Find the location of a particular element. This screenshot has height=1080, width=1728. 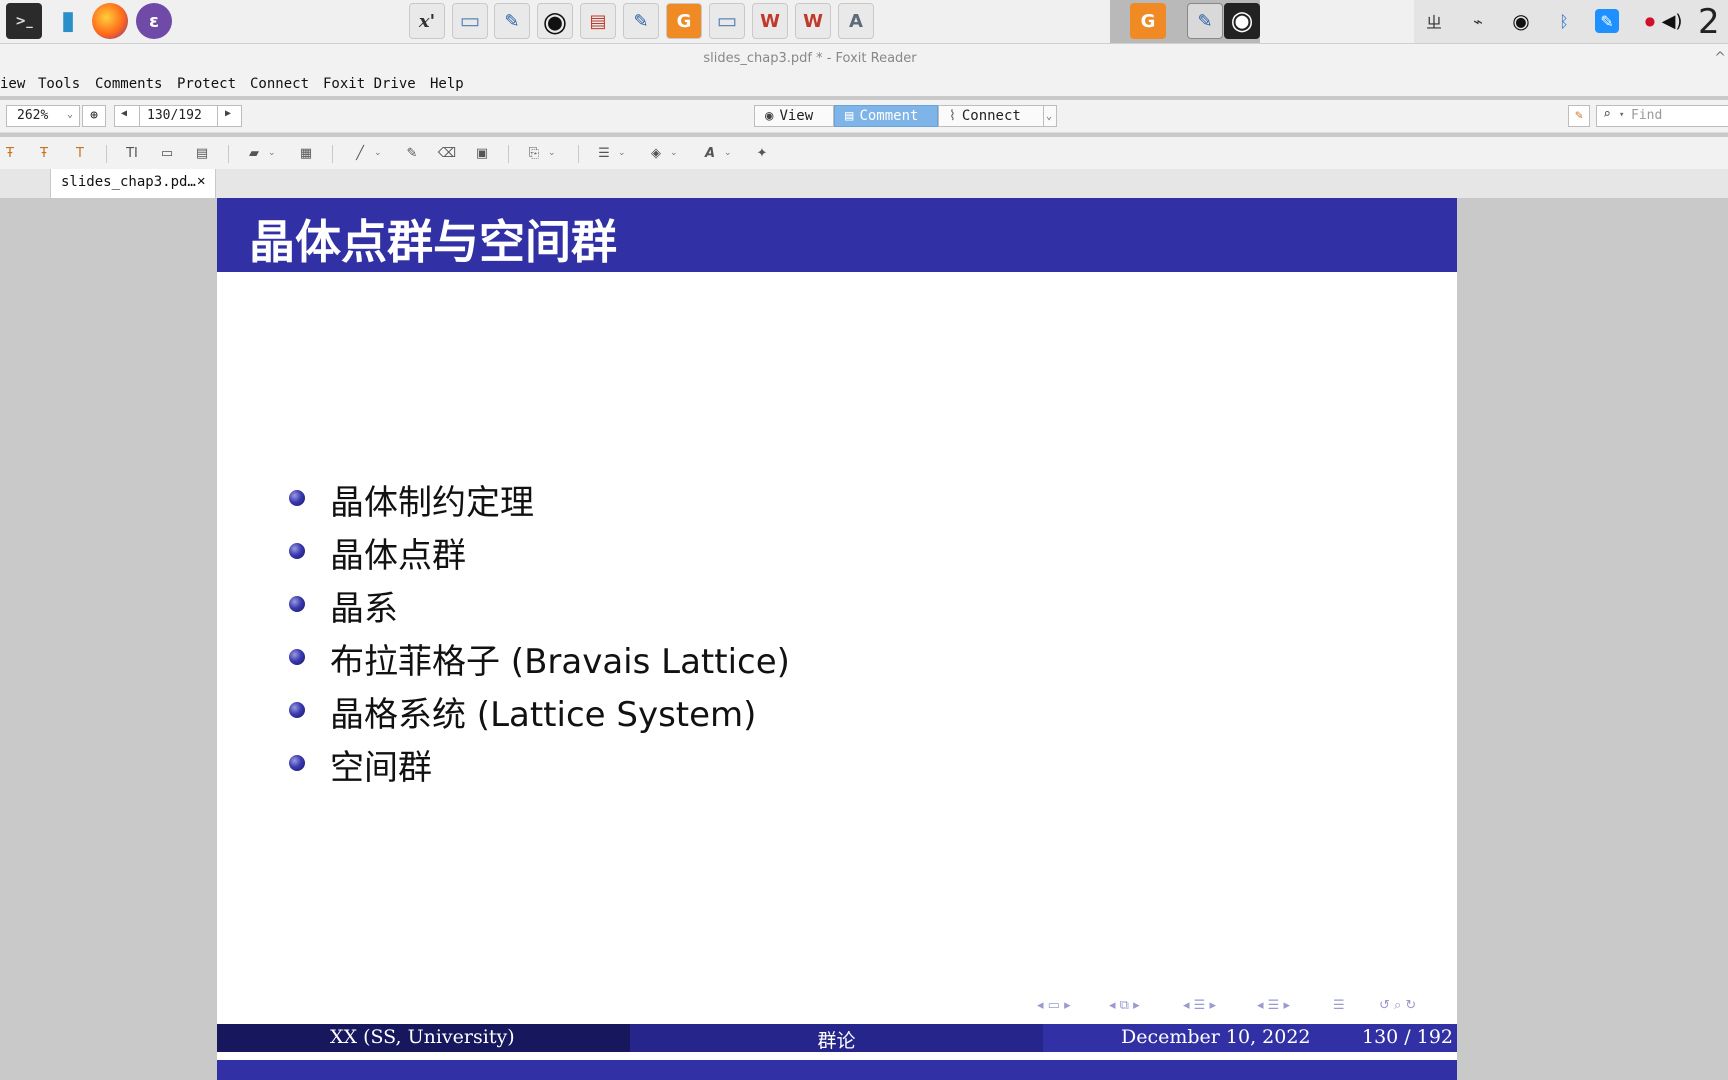

foxit-running-icon: G is located at coordinates (1148, 21).